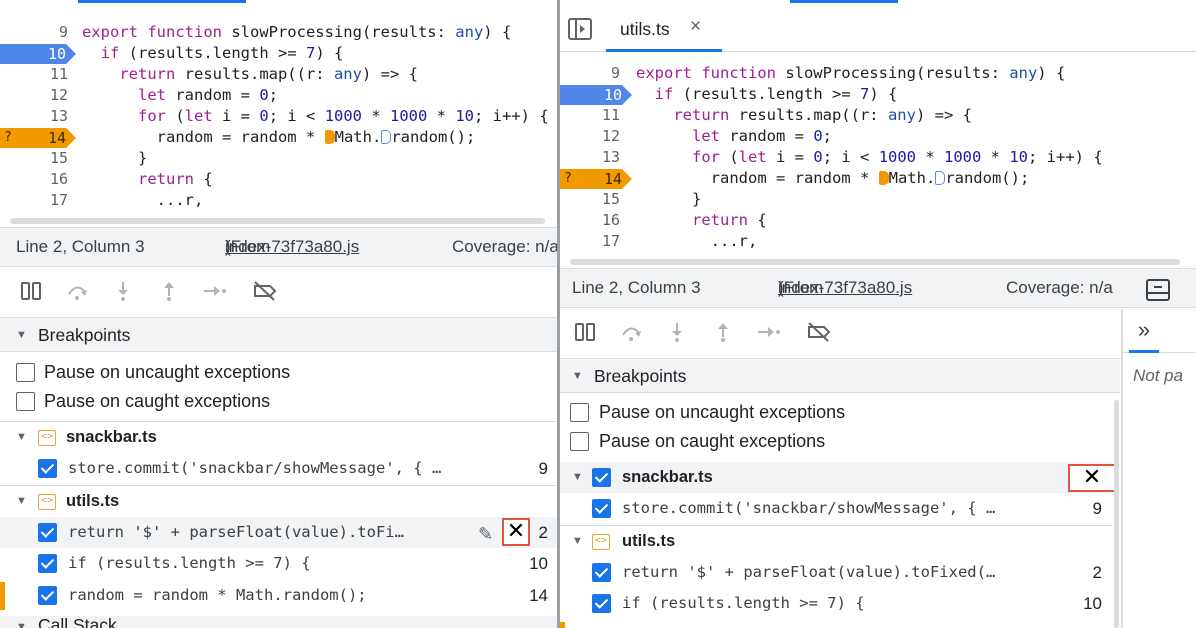 Image resolution: width=1196 pixels, height=628 pixels. Describe the element at coordinates (1144, 335) in the screenshot. I see `more-tabs-icon: »` at that location.